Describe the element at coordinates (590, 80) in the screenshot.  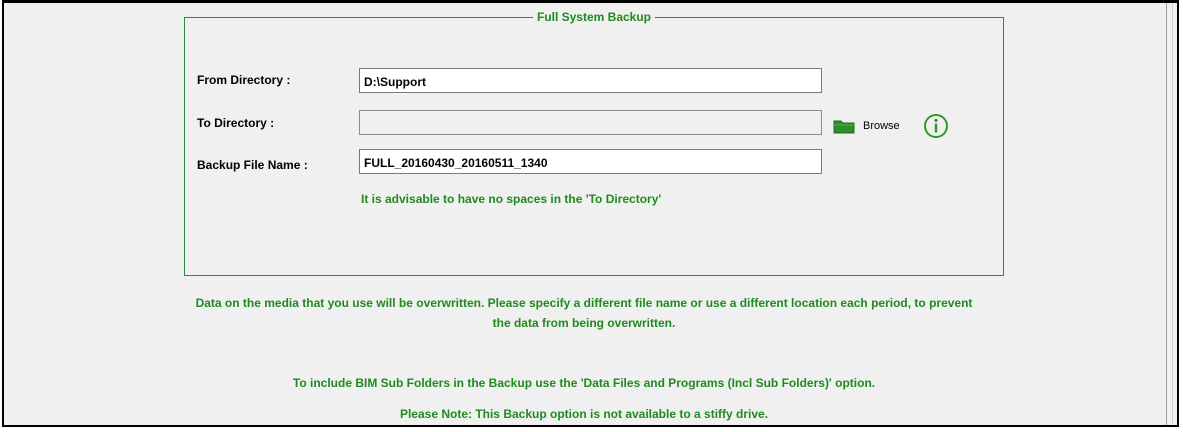
I see `from-directory-field` at that location.